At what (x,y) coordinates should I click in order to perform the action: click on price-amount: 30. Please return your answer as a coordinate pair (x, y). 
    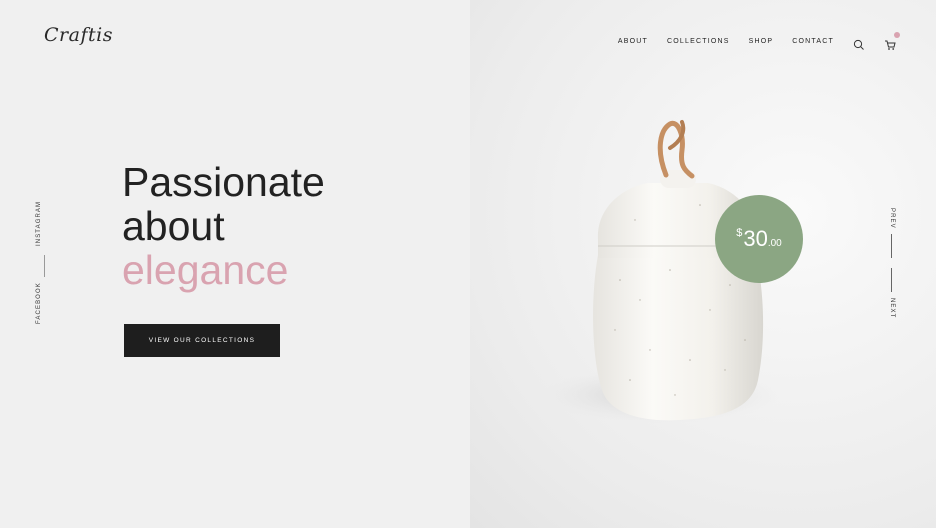
    Looking at the image, I should click on (755, 238).